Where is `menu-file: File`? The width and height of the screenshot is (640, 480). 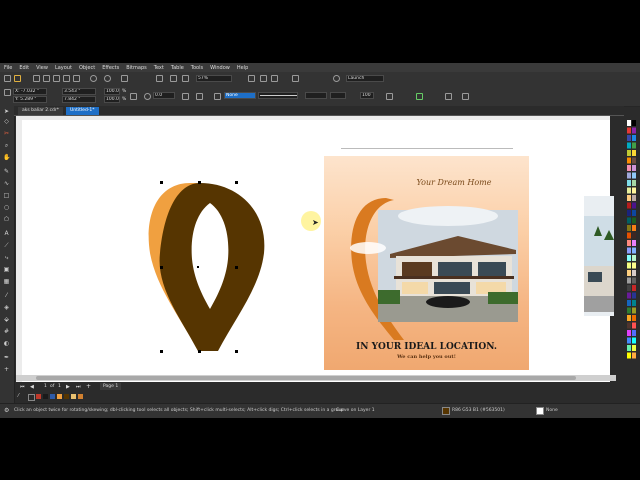
menu-file: File is located at coordinates (8, 68).